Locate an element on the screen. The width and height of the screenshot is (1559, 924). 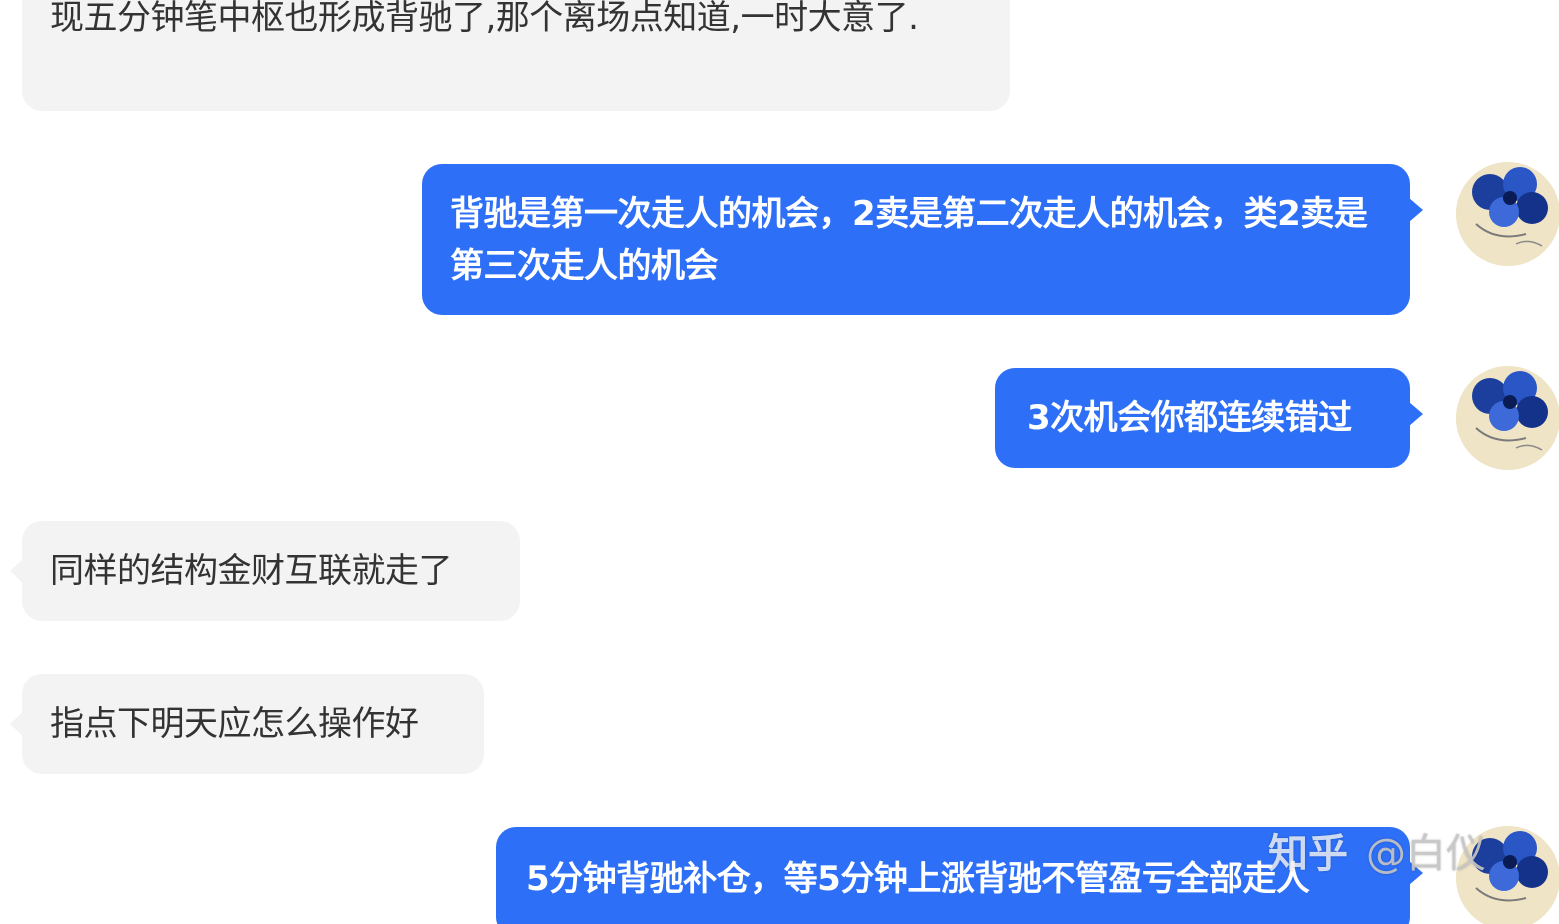
message-text: 背驰是第一次走人的机会，2卖是第二次走人的机会，类2卖是第三次走人的机会 is located at coordinates (909, 240).